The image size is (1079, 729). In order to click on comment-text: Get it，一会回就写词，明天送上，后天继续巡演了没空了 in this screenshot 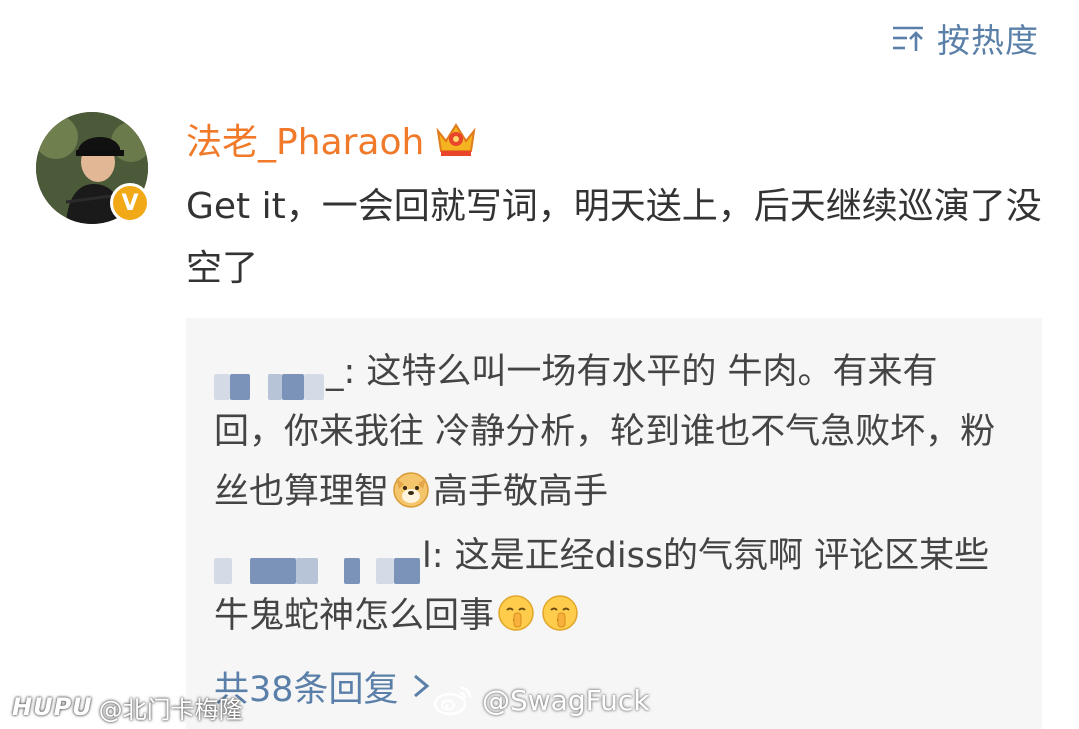, I will do `click(614, 237)`.